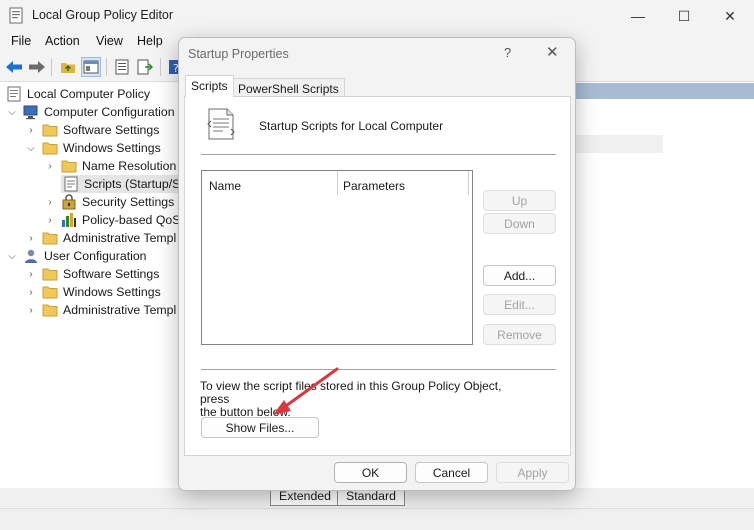 The image size is (754, 530). What do you see at coordinates (684, 16) in the screenshot?
I see `maximize-button: ☐` at bounding box center [684, 16].